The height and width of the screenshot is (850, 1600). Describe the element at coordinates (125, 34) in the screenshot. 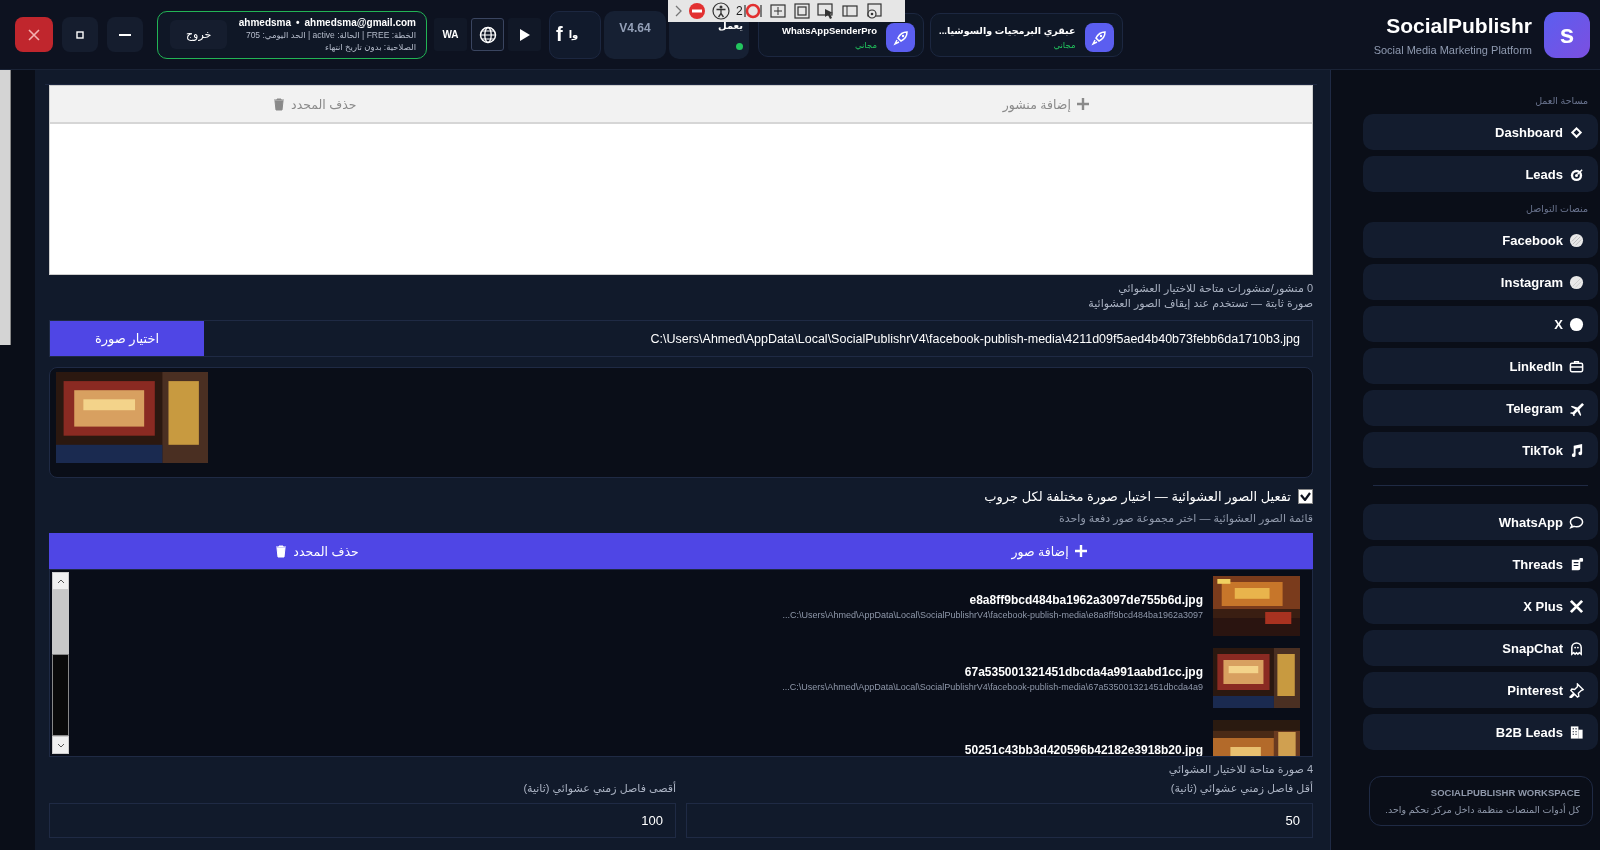

I see `minimize-icon` at that location.